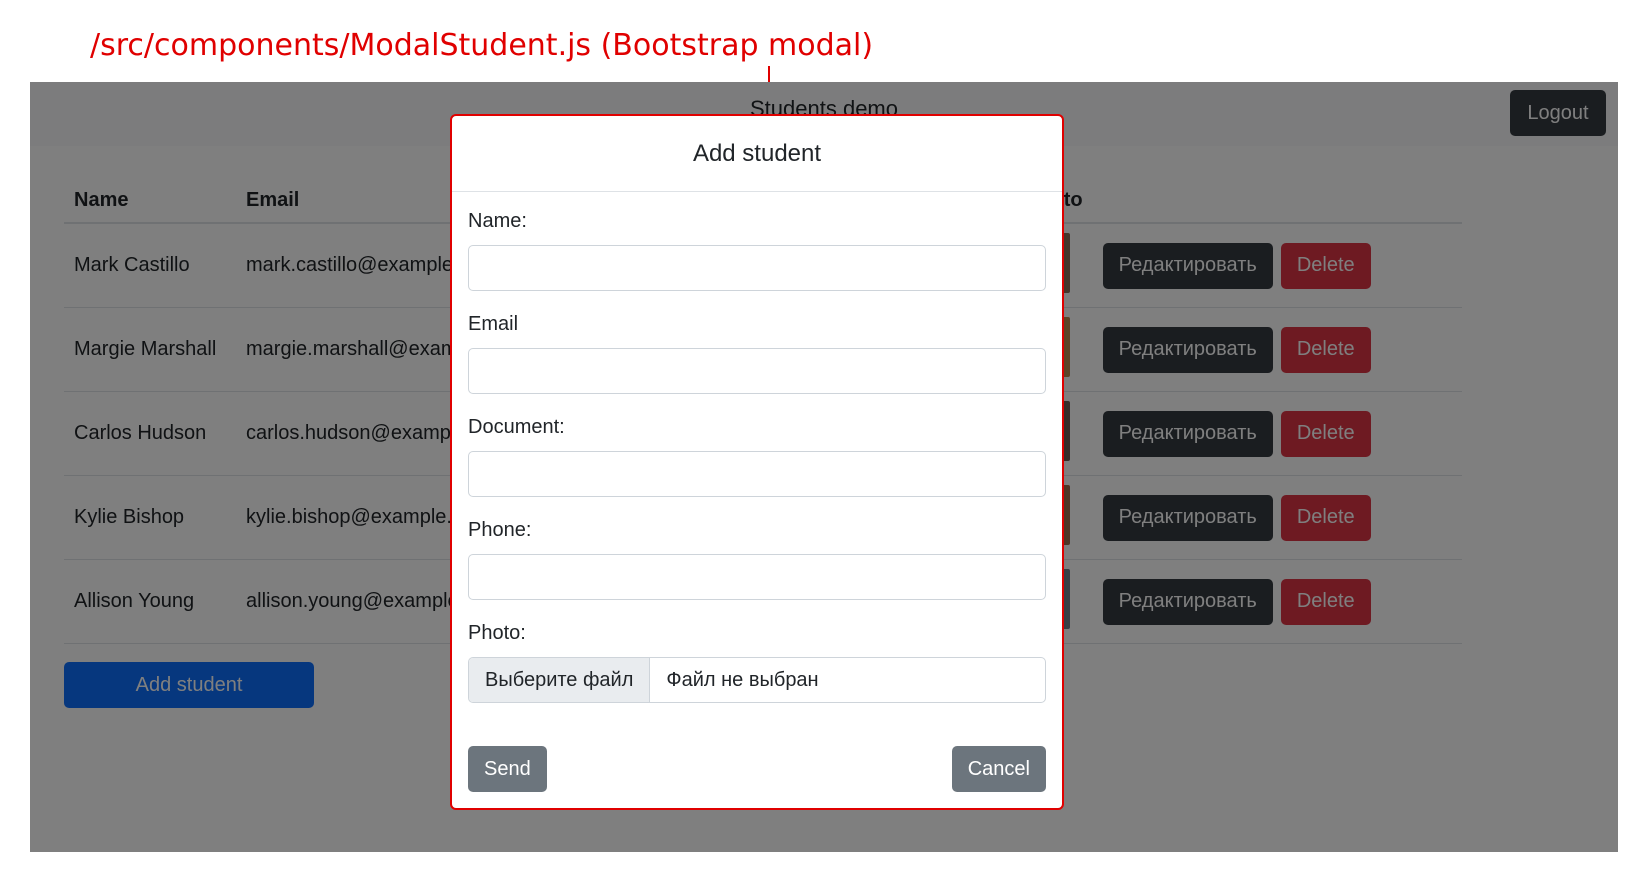 The width and height of the screenshot is (1625, 870). What do you see at coordinates (757, 577) in the screenshot?
I see `phone-input` at bounding box center [757, 577].